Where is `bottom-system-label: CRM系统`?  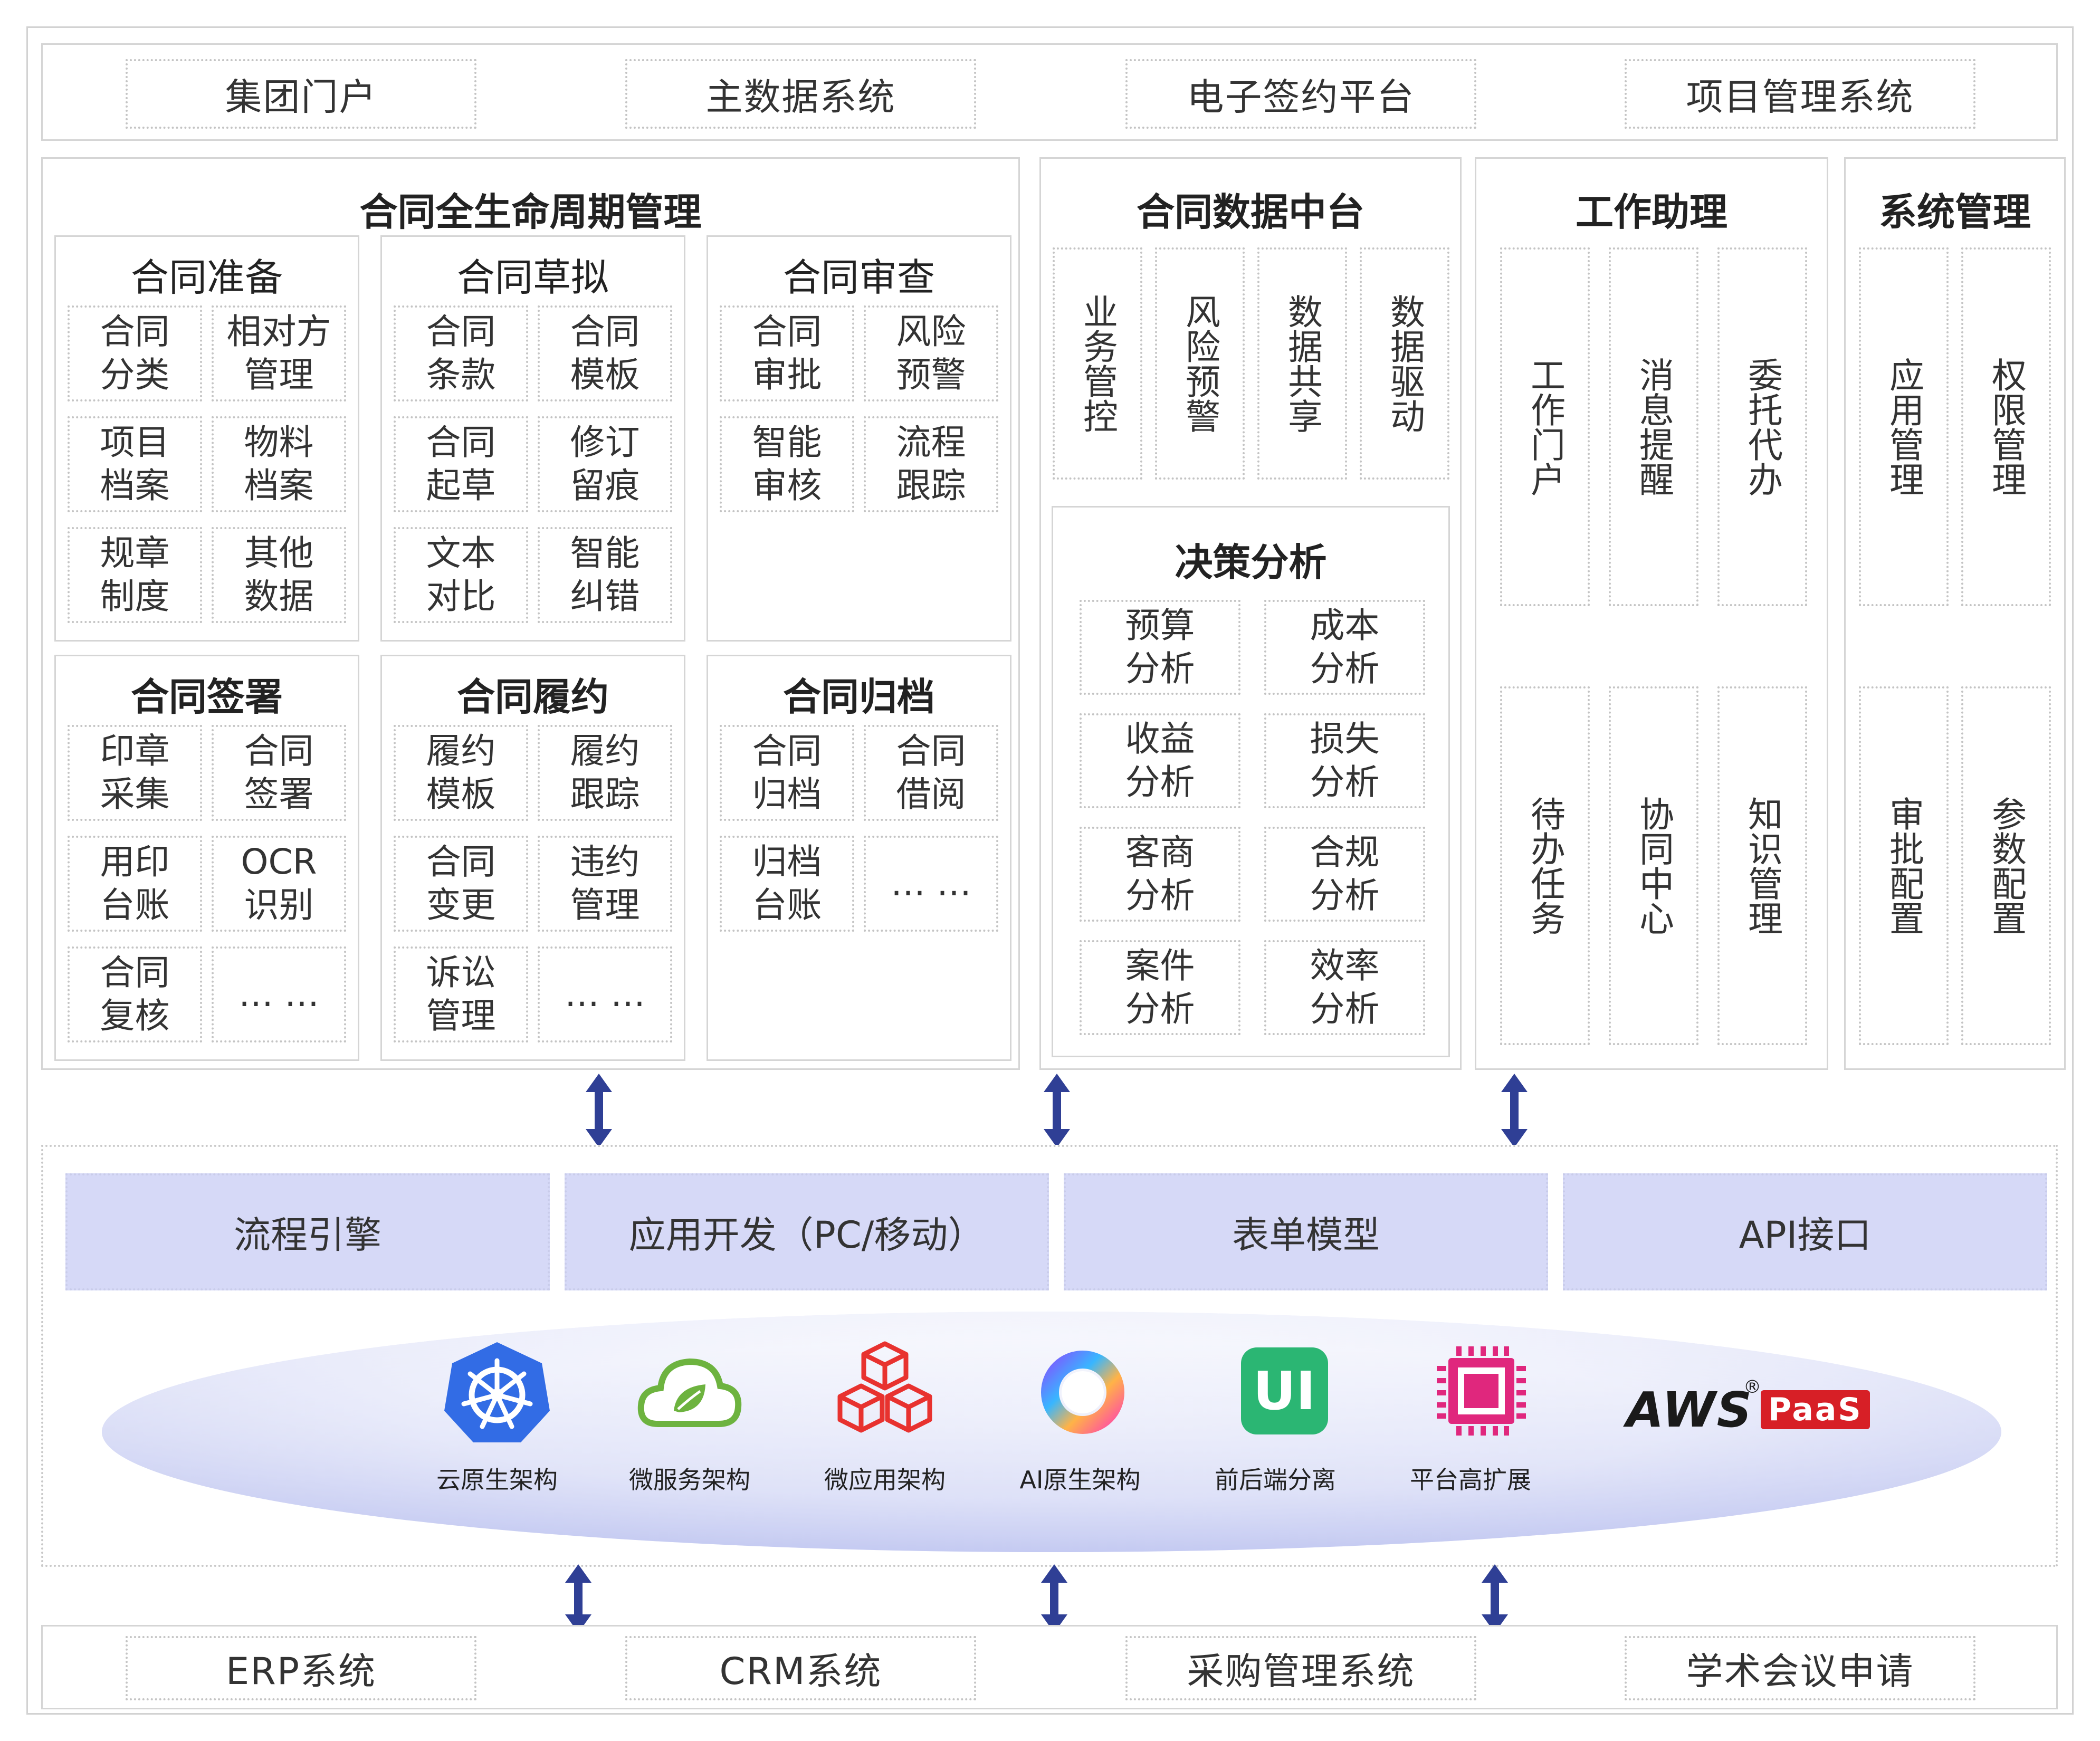 bottom-system-label: CRM系统 is located at coordinates (800, 1671).